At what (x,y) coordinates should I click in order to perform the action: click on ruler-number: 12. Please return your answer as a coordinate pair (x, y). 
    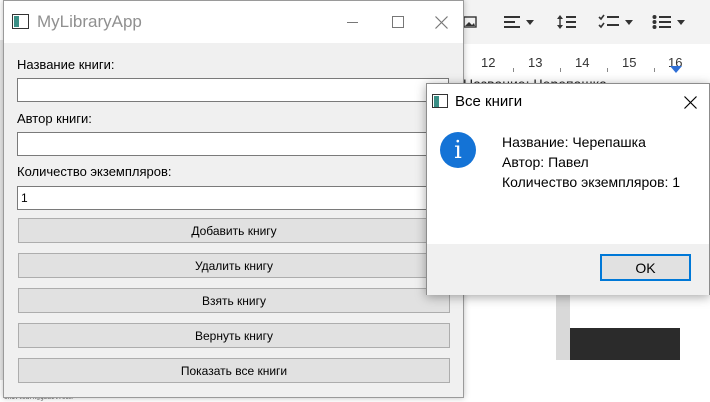
    Looking at the image, I should click on (488, 62).